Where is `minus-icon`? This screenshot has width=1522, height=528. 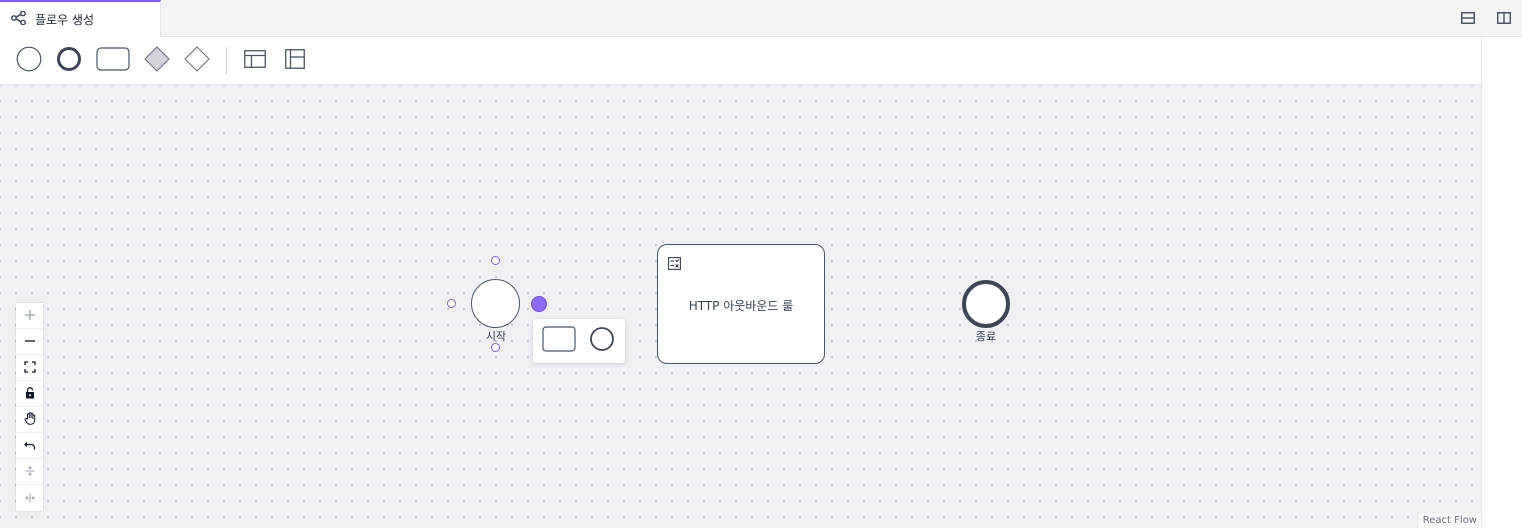
minus-icon is located at coordinates (30, 341).